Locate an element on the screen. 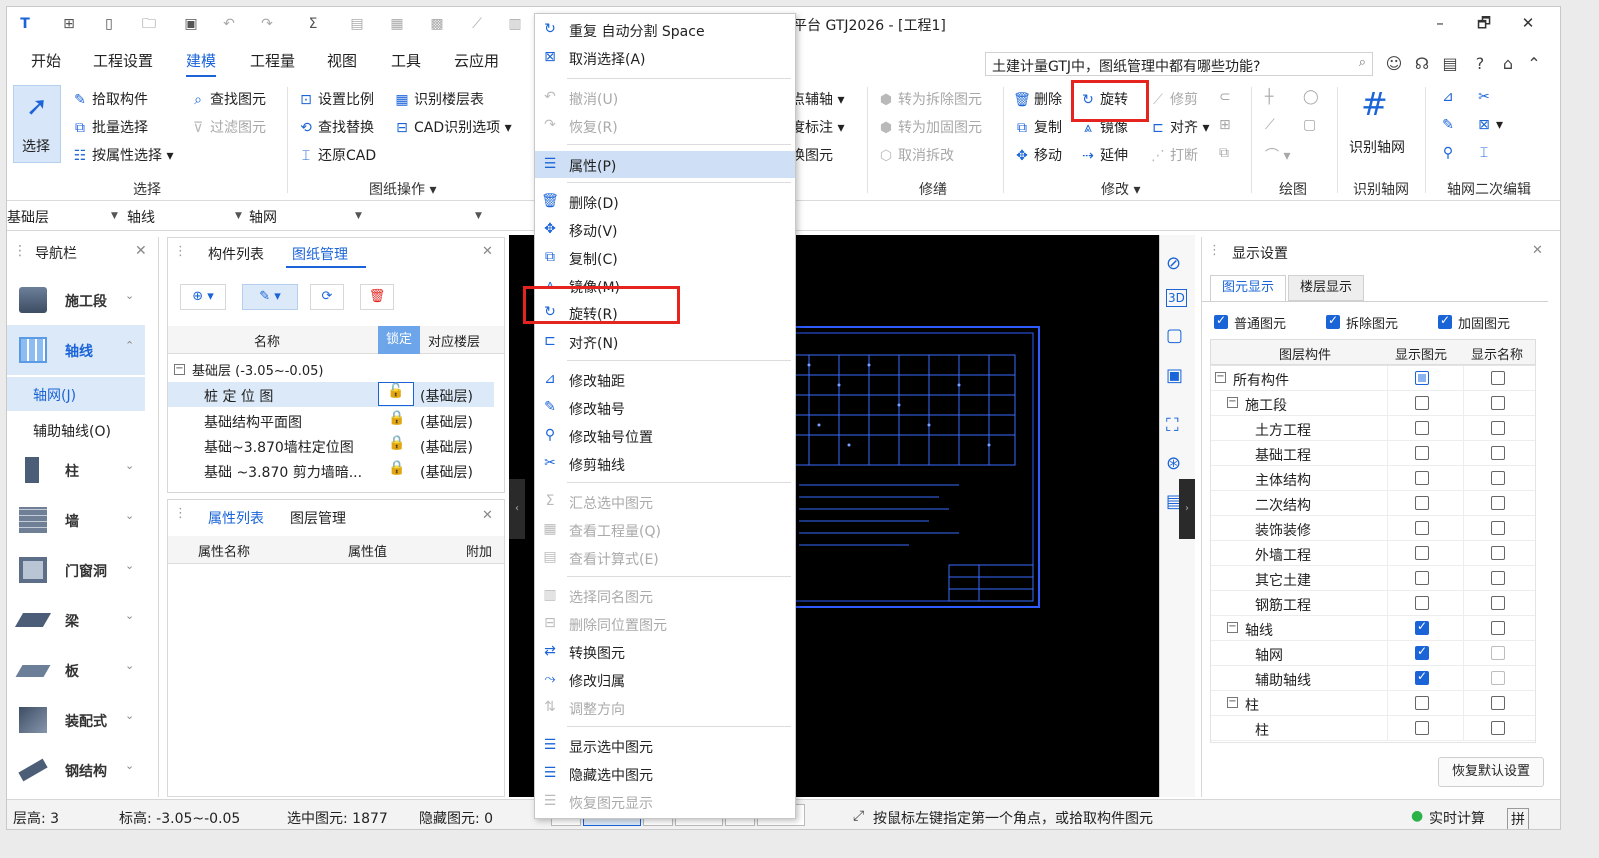  menu-item-undo: ↶ 撤消(U) is located at coordinates (665, 97).